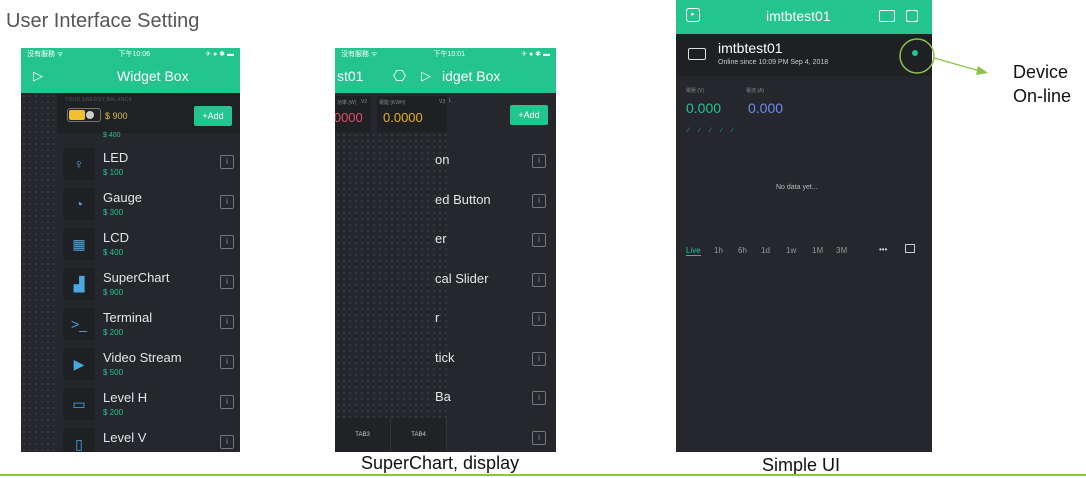 The height and width of the screenshot is (478, 1086). Describe the element at coordinates (718, 250) in the screenshot. I see `range-1h: 1h` at that location.